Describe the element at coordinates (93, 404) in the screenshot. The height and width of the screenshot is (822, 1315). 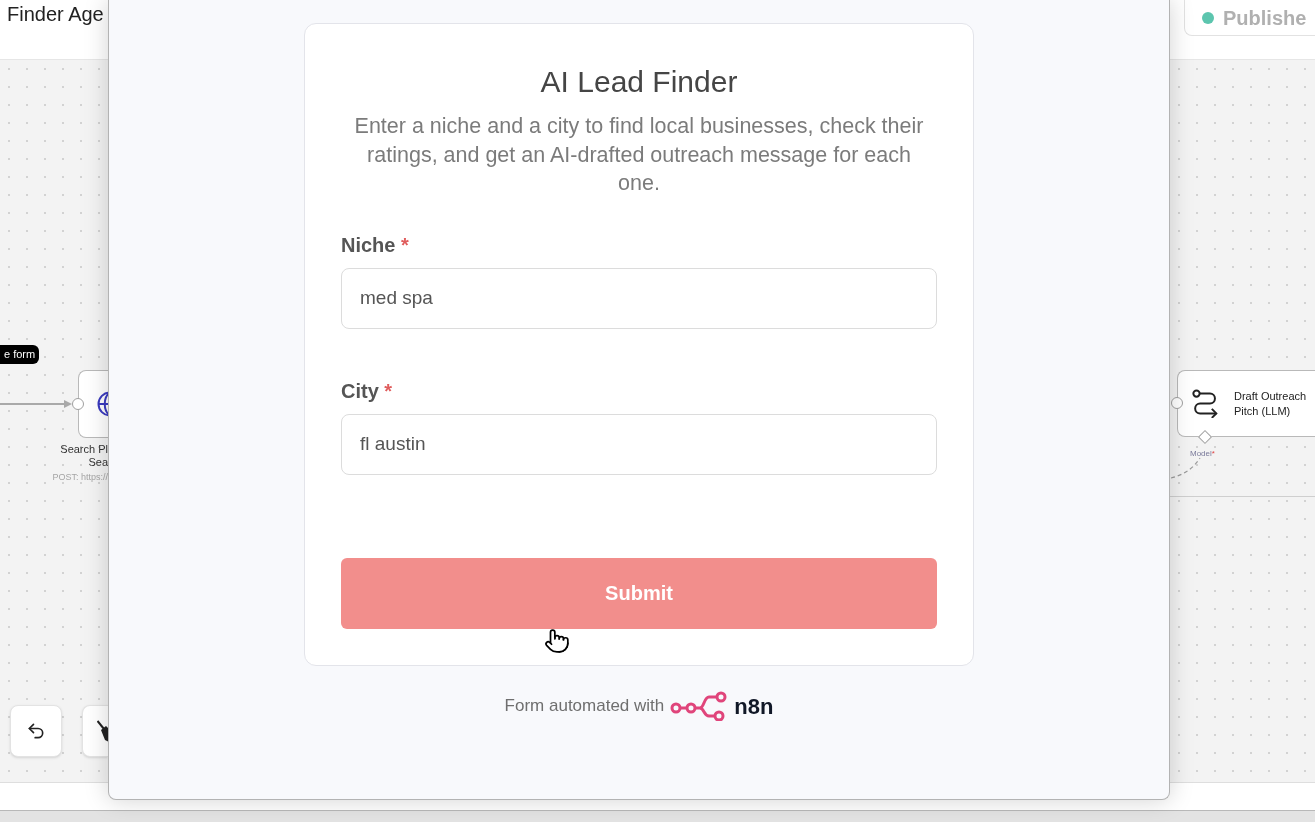
I see `workflow-node` at that location.